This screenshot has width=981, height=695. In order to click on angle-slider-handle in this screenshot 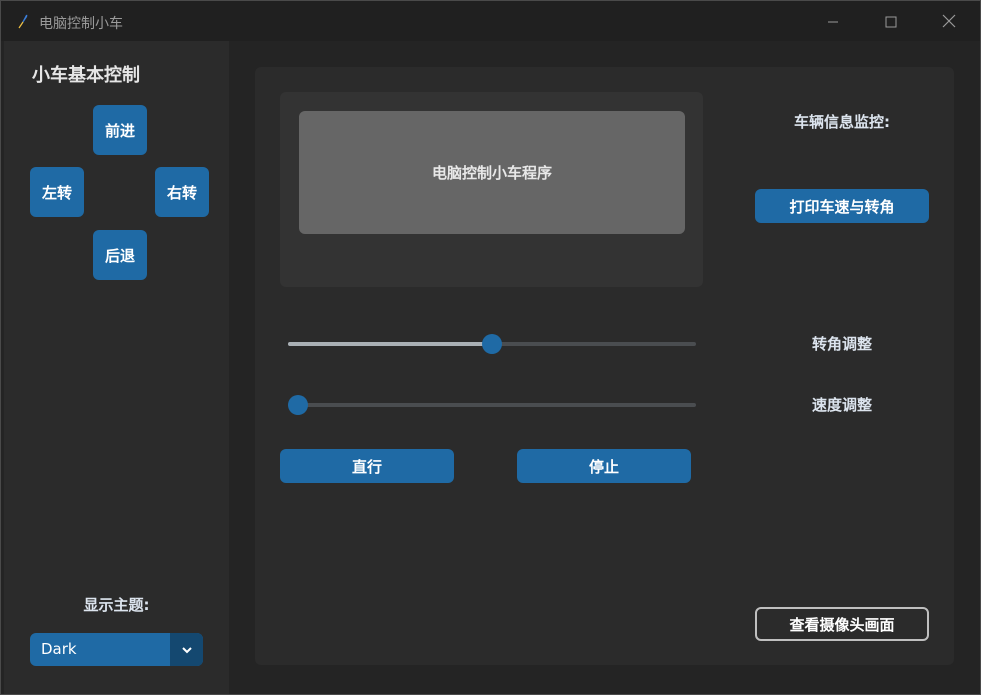, I will do `click(492, 344)`.